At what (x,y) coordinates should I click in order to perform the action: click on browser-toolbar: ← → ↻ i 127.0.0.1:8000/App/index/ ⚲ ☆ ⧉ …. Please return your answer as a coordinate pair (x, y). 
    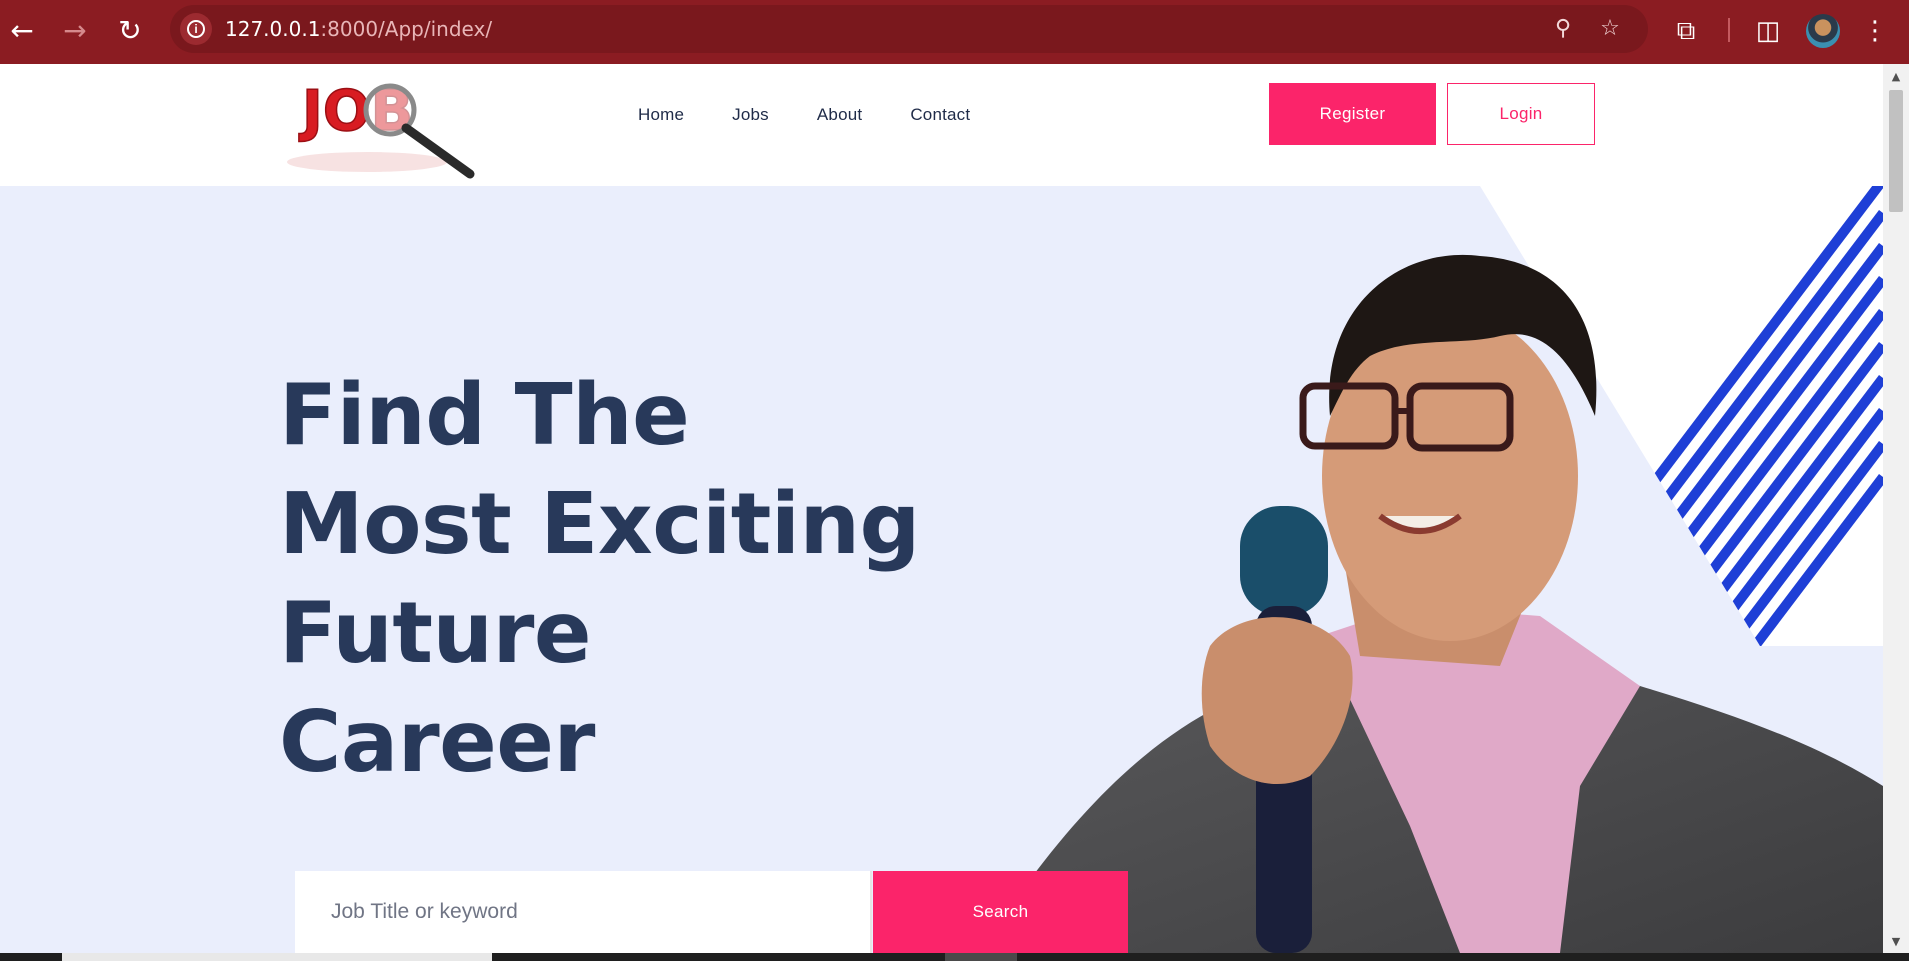
    Looking at the image, I should click on (954, 32).